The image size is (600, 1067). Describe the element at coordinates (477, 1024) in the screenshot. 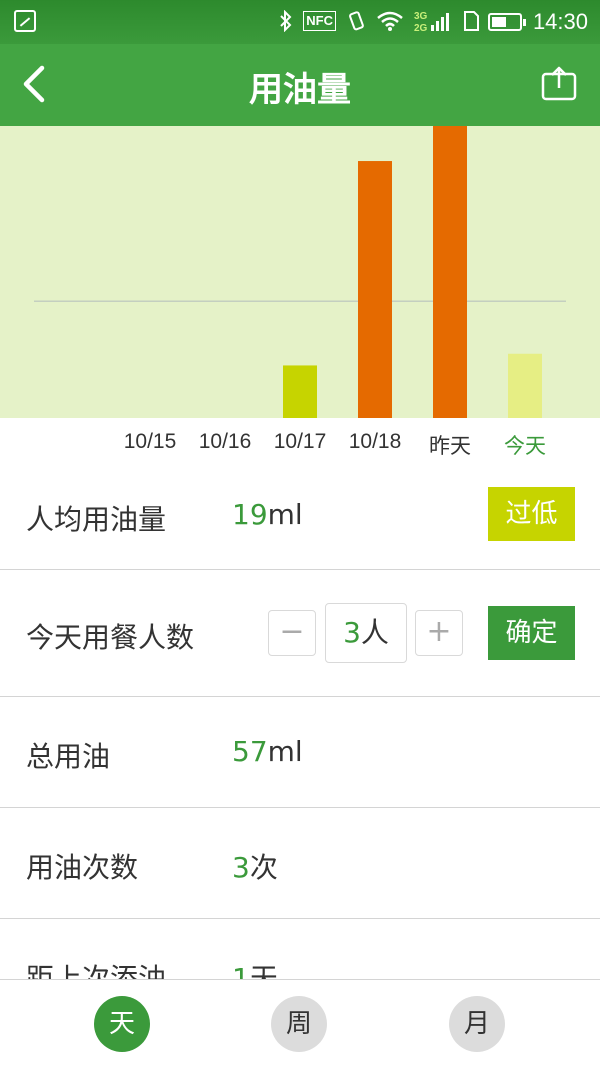

I see `tab-month: 月` at that location.